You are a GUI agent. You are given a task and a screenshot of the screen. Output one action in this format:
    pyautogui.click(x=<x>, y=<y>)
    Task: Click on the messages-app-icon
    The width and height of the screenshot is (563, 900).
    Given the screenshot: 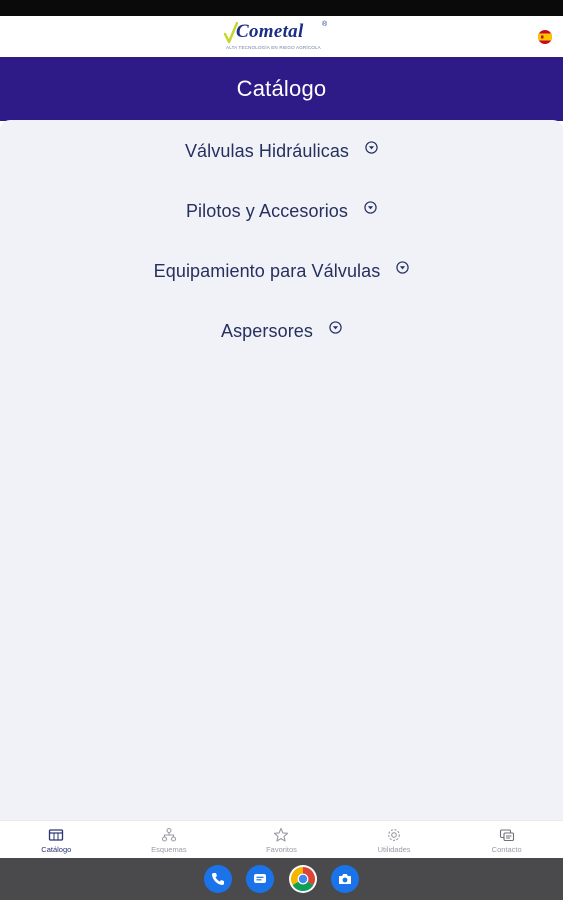 What is the action you would take?
    pyautogui.click(x=260, y=879)
    